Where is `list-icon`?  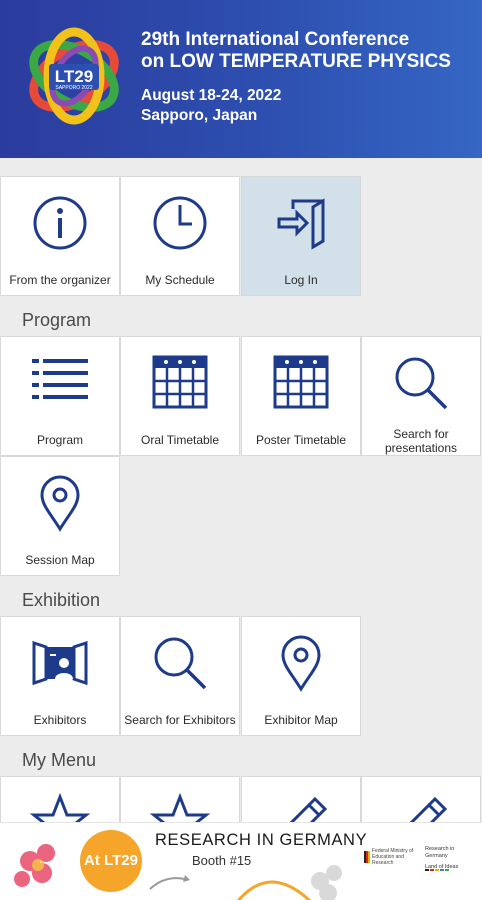 list-icon is located at coordinates (60, 379).